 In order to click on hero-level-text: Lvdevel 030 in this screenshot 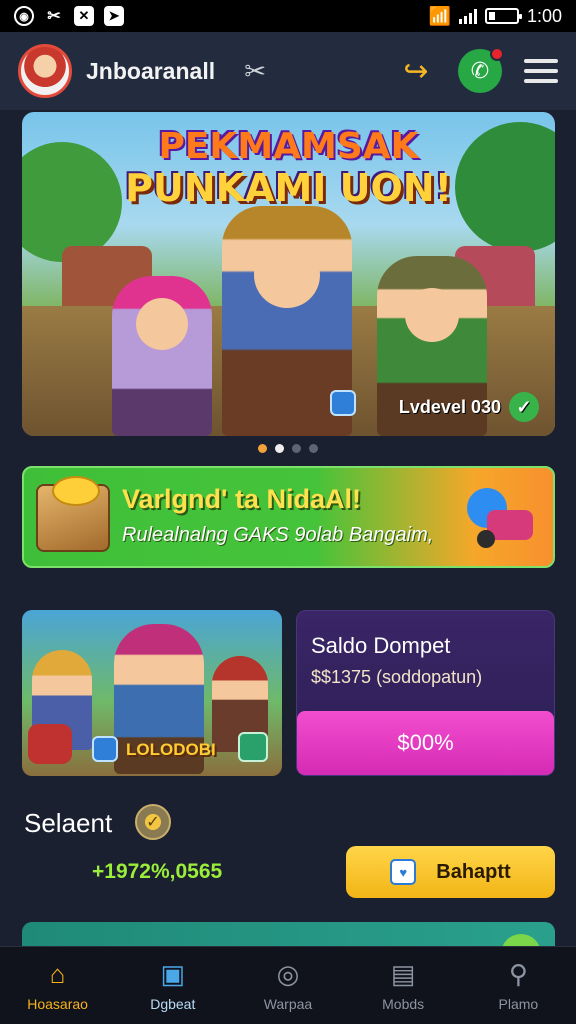, I will do `click(449, 406)`.